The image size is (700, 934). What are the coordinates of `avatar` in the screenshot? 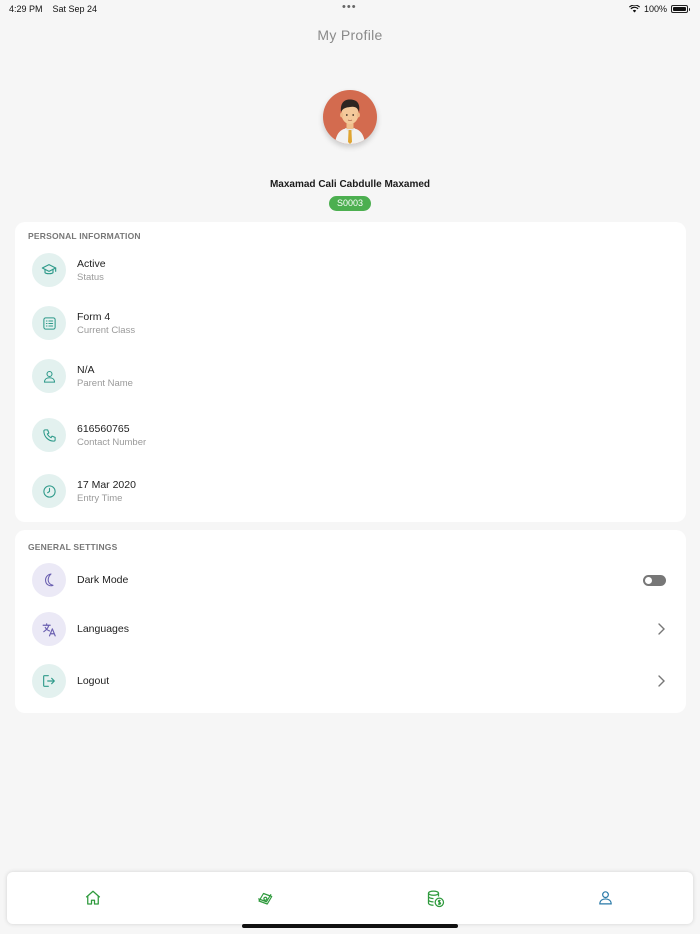 It's located at (350, 117).